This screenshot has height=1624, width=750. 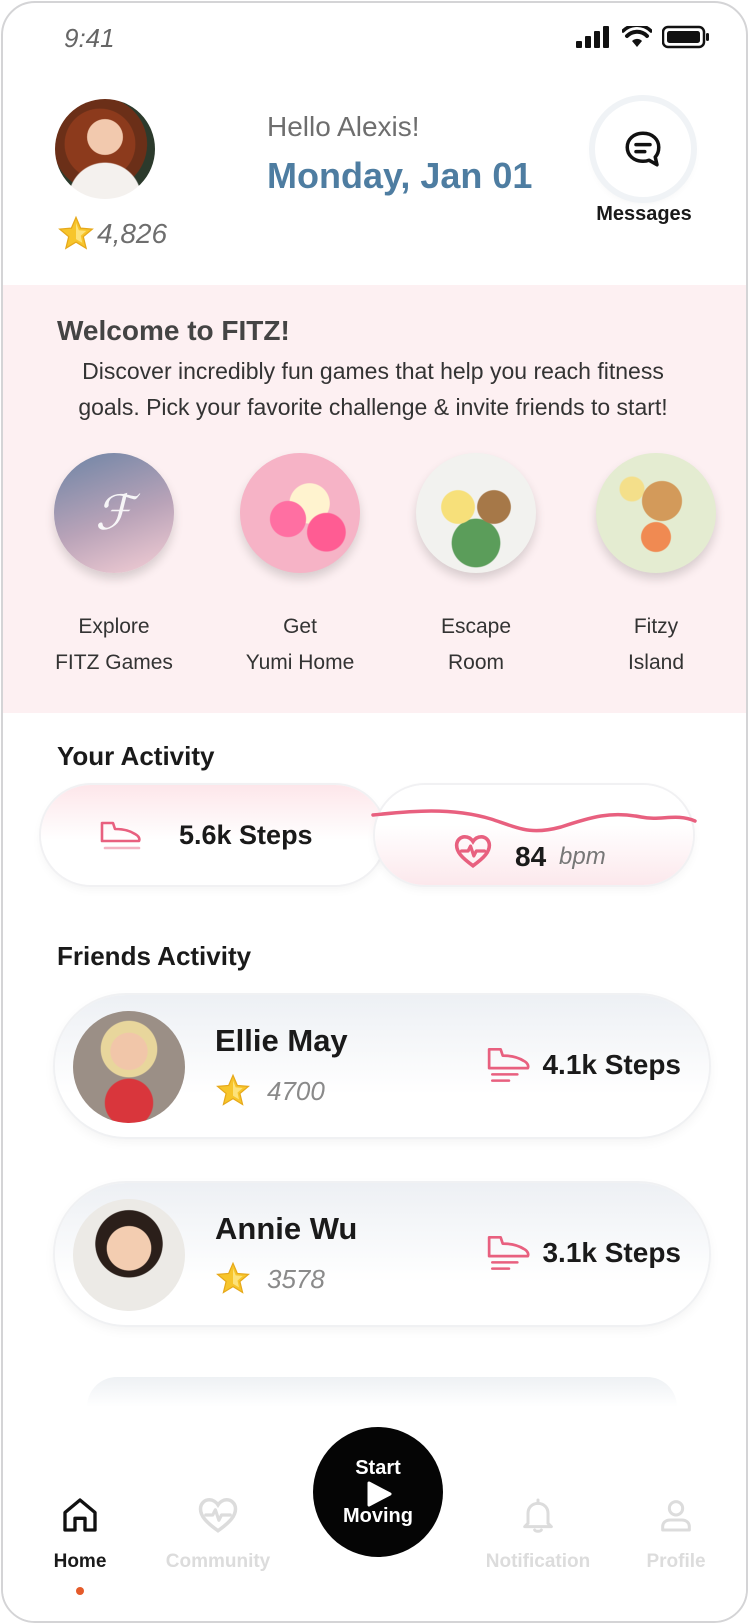 What do you see at coordinates (286, 1228) in the screenshot?
I see `friend-name: Annie Wu` at bounding box center [286, 1228].